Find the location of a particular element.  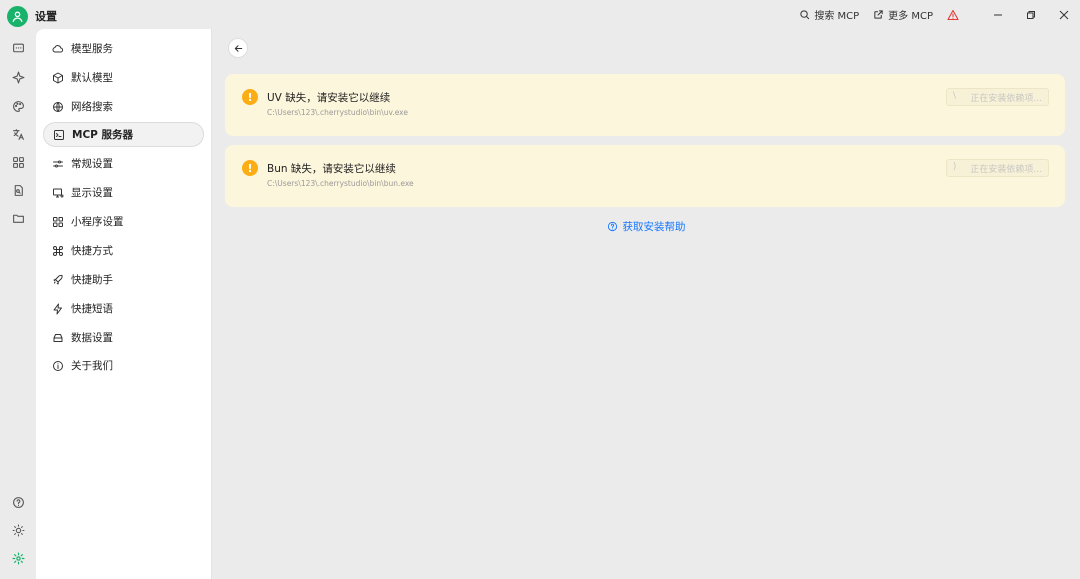

folder-icon is located at coordinates (18, 218).